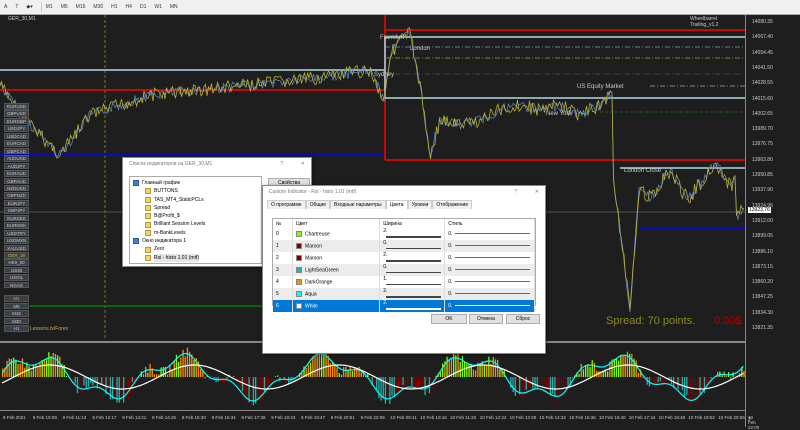  What do you see at coordinates (16, 218) in the screenshot?
I see `symbol-button-eursek: EURSEK` at bounding box center [16, 218].